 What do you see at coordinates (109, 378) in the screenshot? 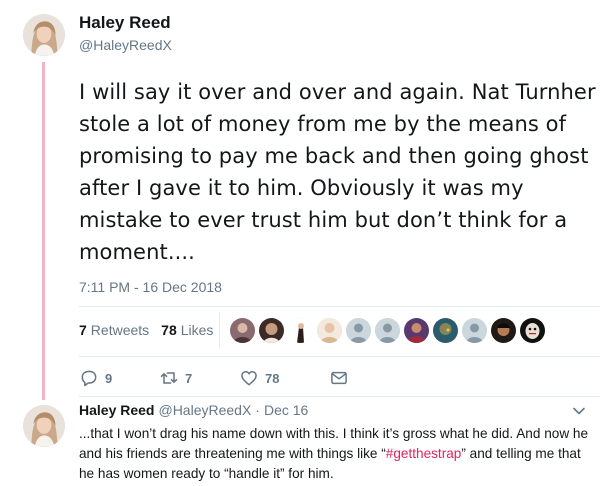
I see `reply-count: 9` at bounding box center [109, 378].